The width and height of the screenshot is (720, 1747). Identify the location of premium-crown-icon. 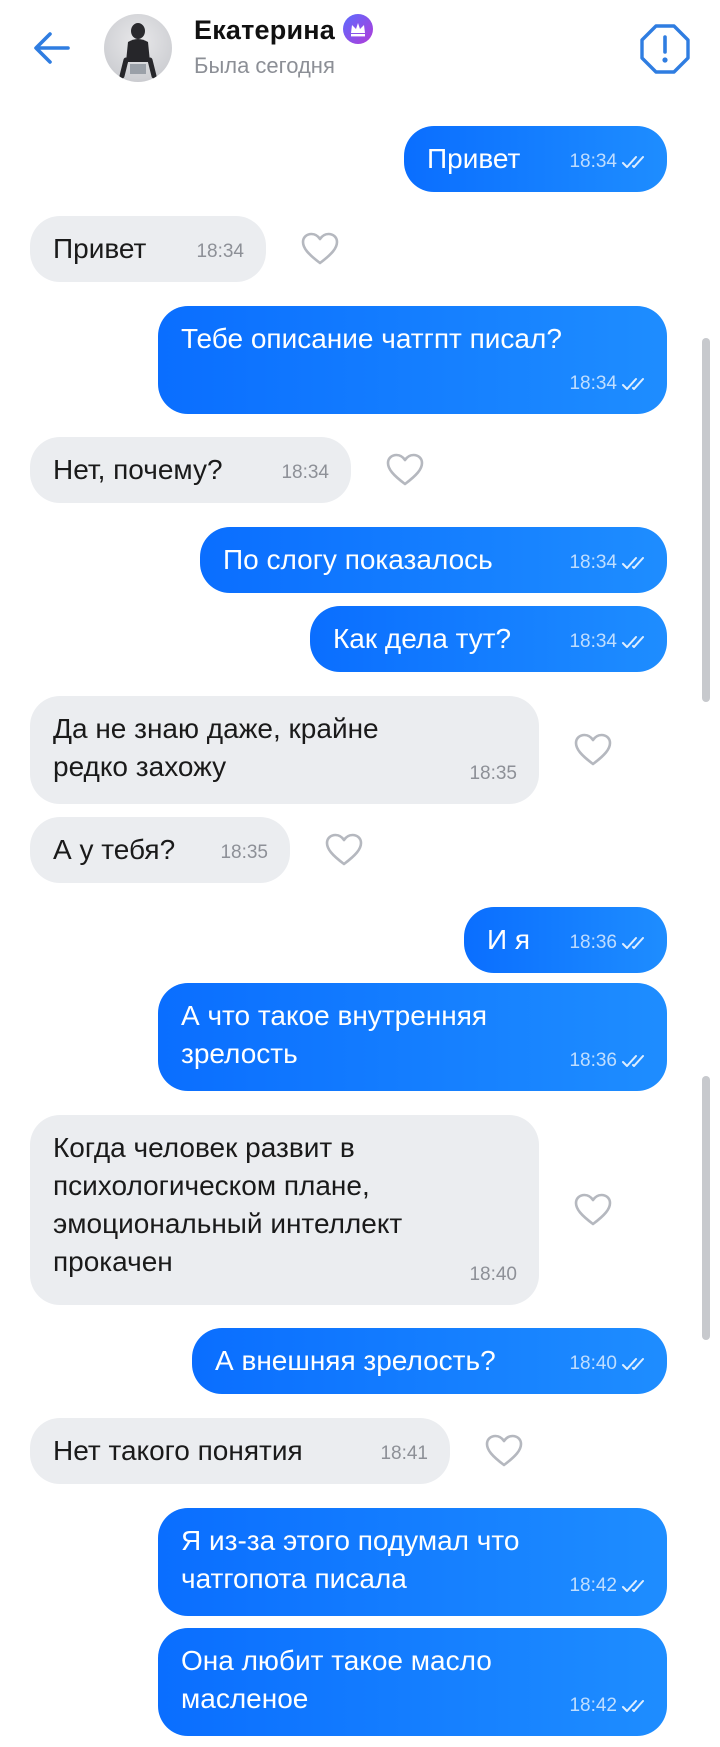
(358, 29).